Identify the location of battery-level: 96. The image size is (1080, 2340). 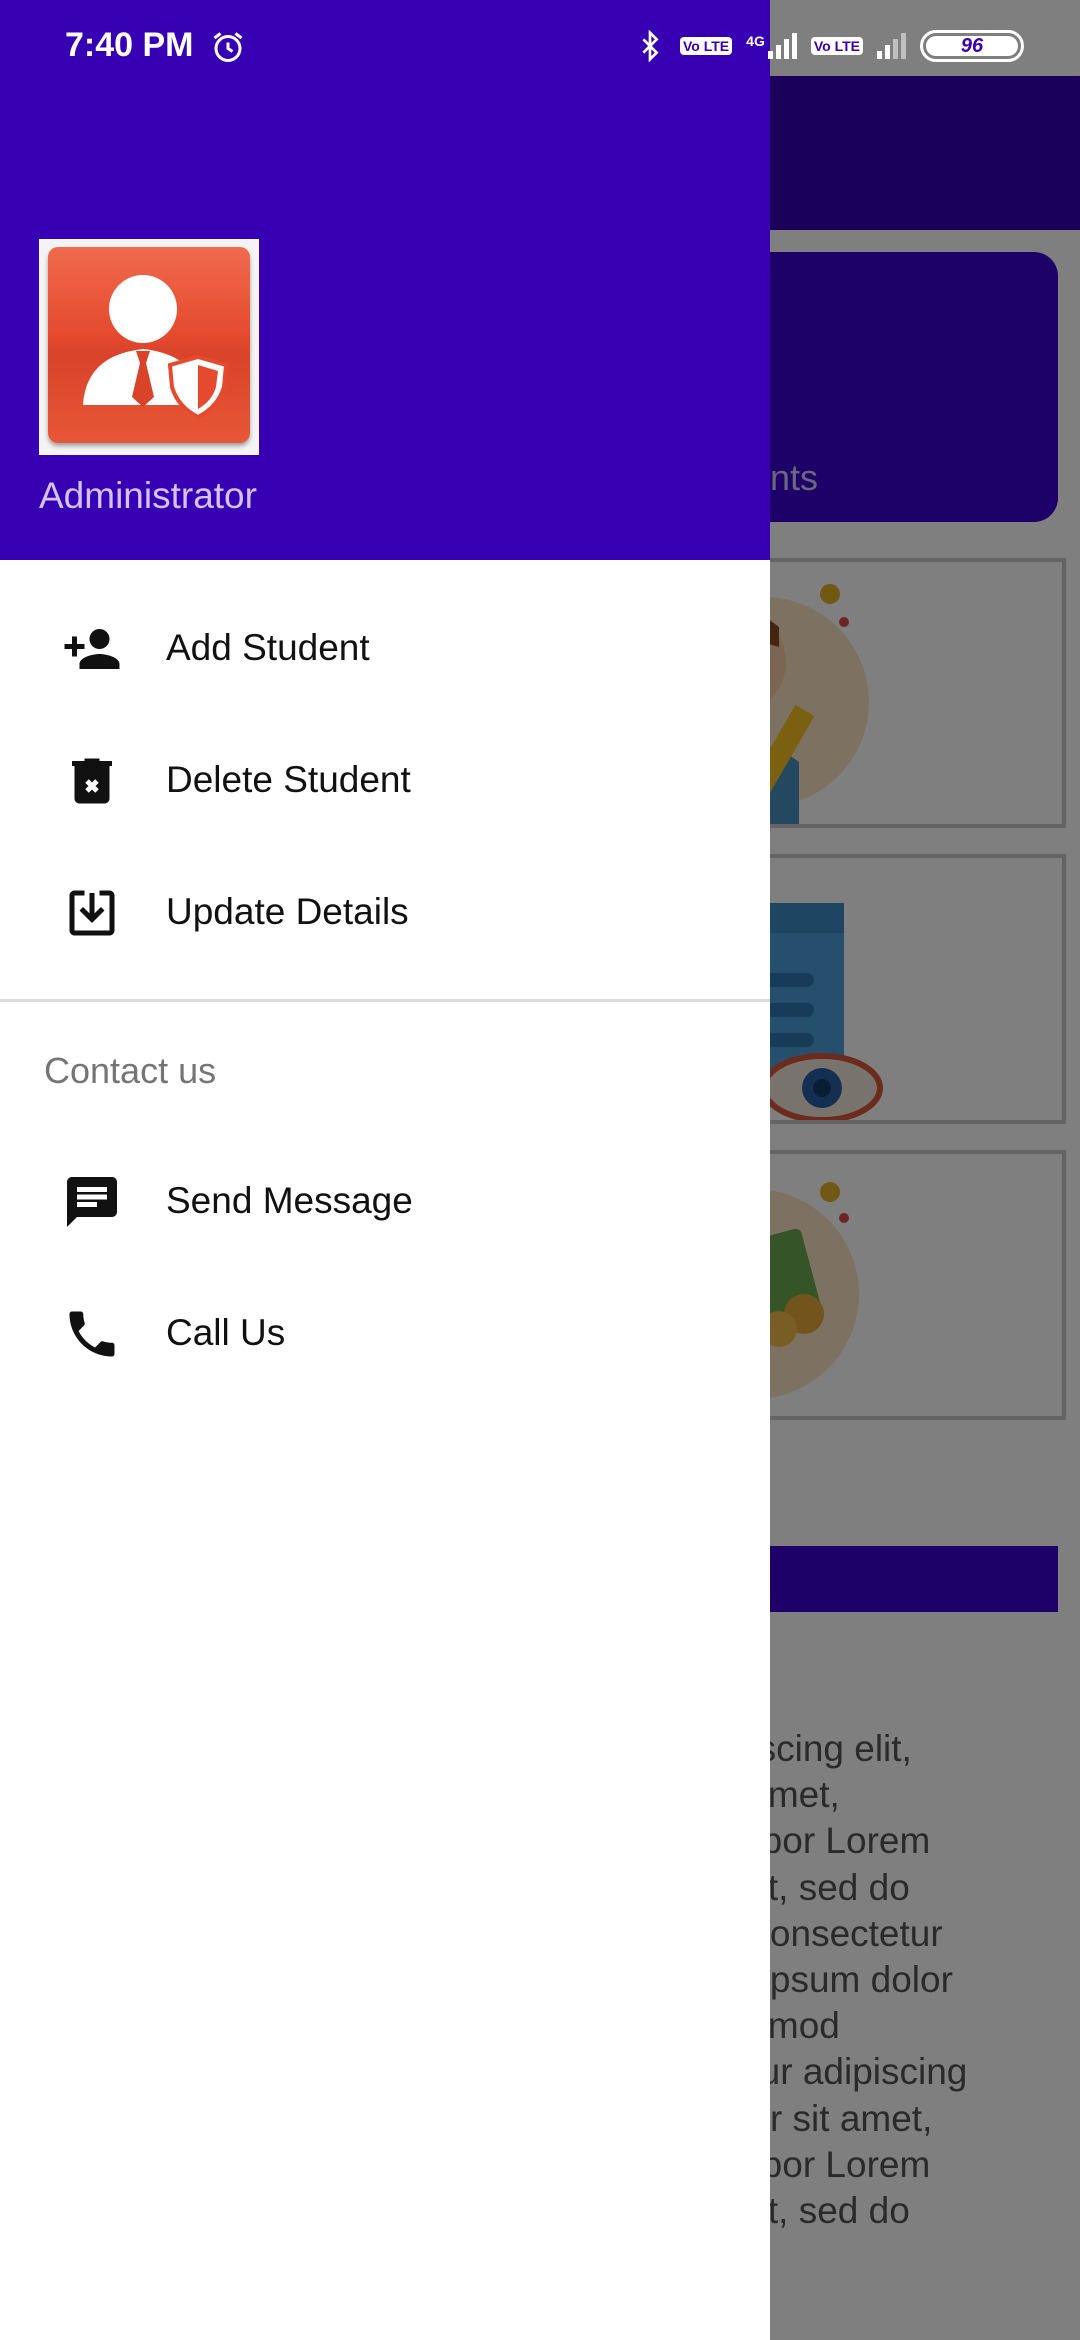
(972, 45).